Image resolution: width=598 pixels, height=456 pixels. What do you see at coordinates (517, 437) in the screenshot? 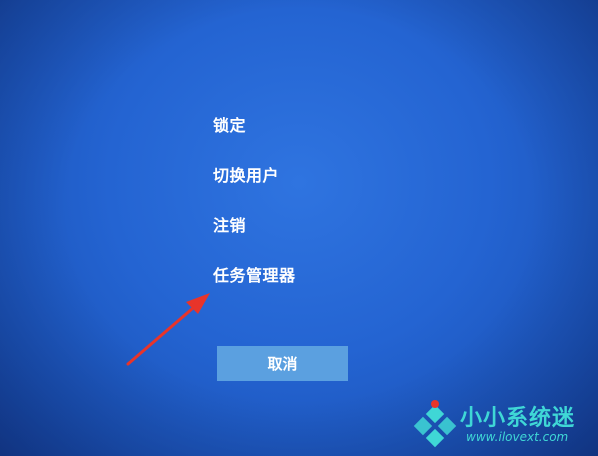
I see `watermark-url: www.ilovext.com` at bounding box center [517, 437].